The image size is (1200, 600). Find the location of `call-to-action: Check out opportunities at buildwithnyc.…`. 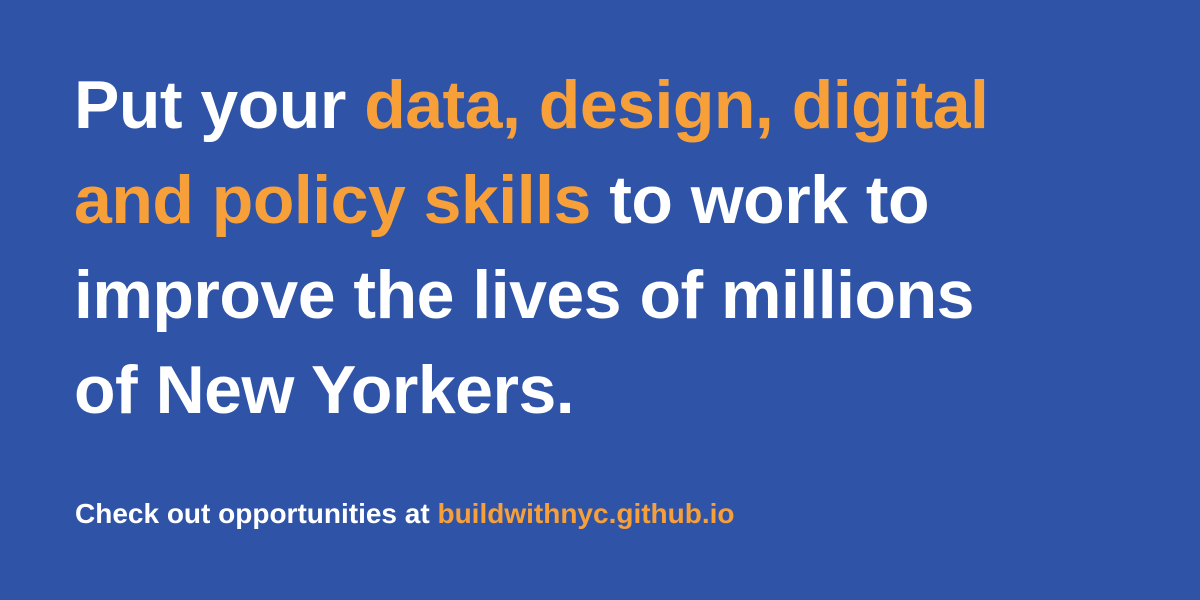

call-to-action: Check out opportunities at buildwithnyc.… is located at coordinates (405, 514).